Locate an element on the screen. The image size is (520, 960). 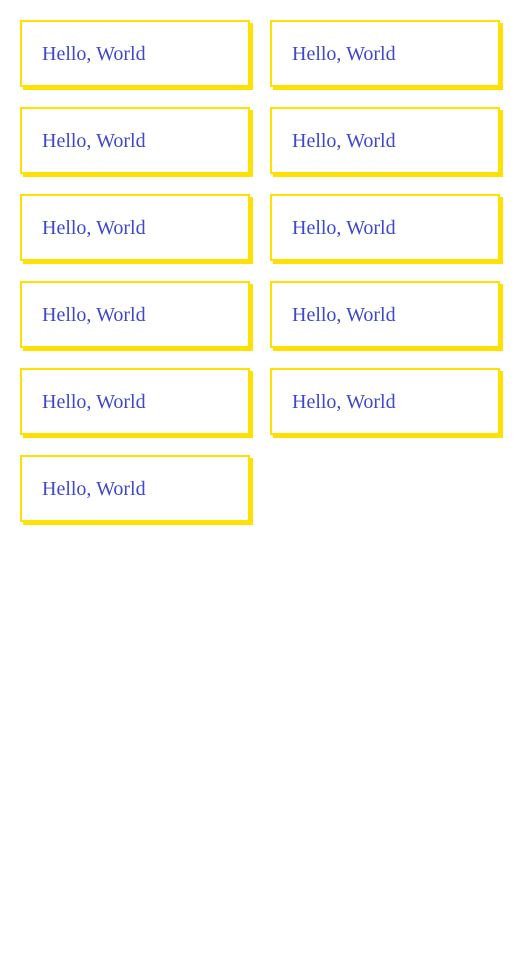
hello-card-9: Hello, World is located at coordinates (135, 401).